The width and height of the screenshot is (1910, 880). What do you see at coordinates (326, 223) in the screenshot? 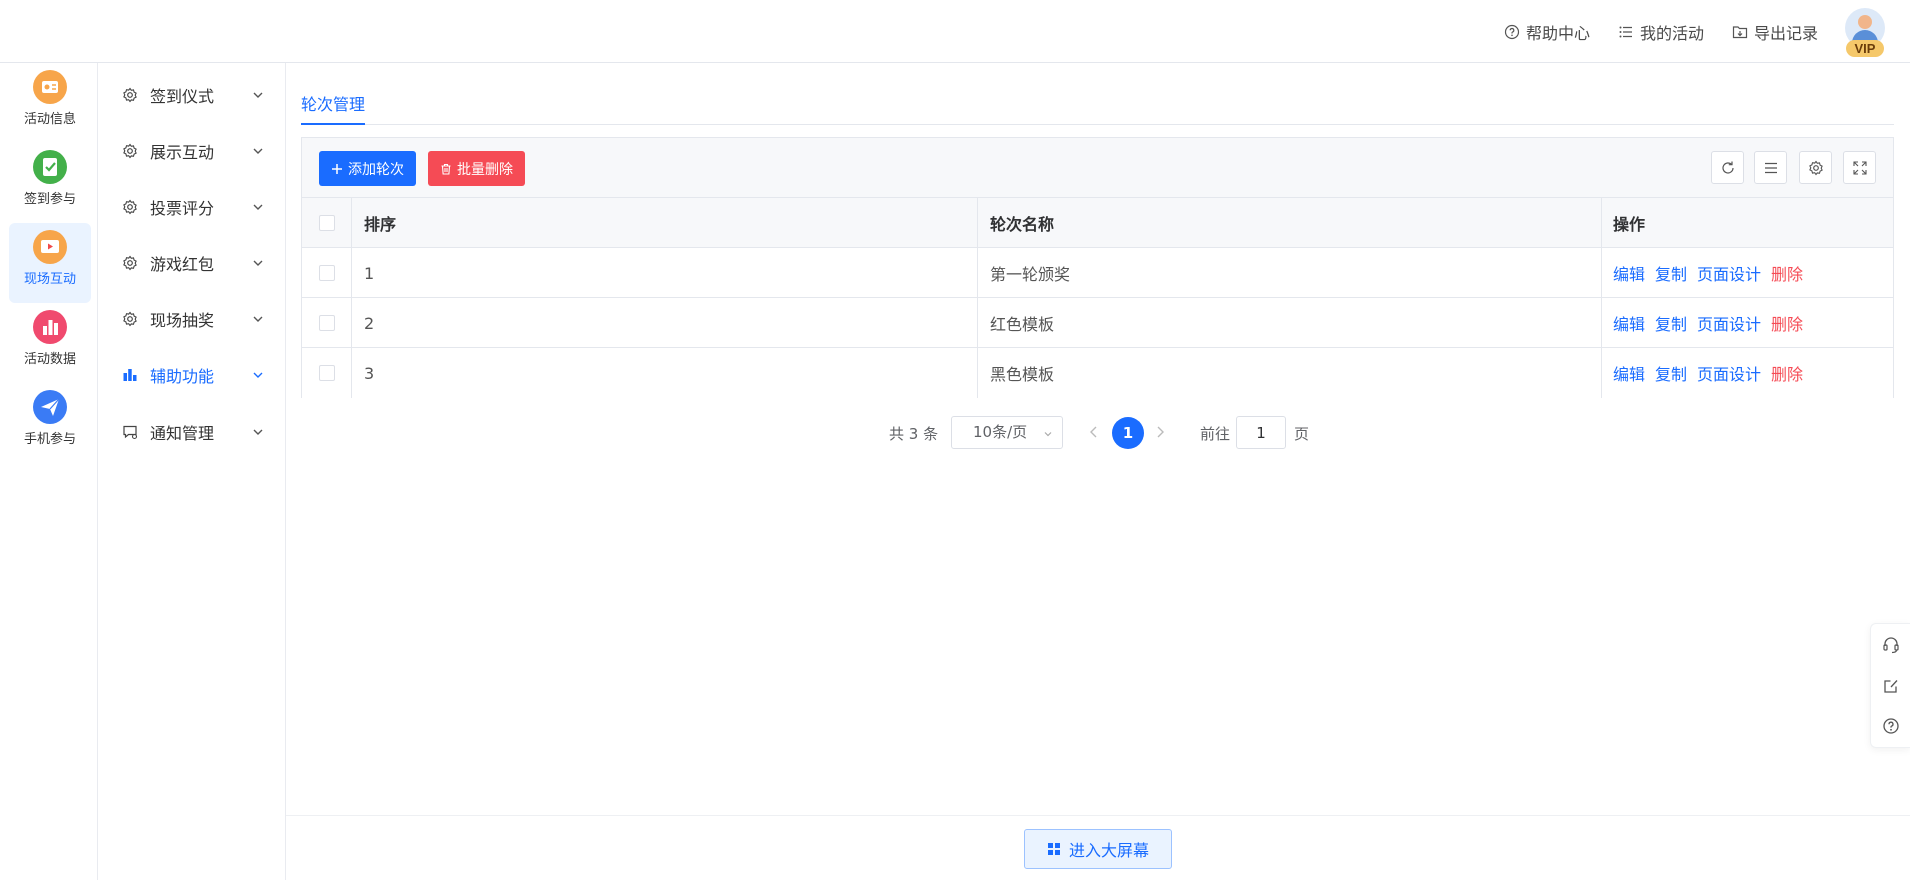
I see `select-all-checkbox` at bounding box center [326, 223].